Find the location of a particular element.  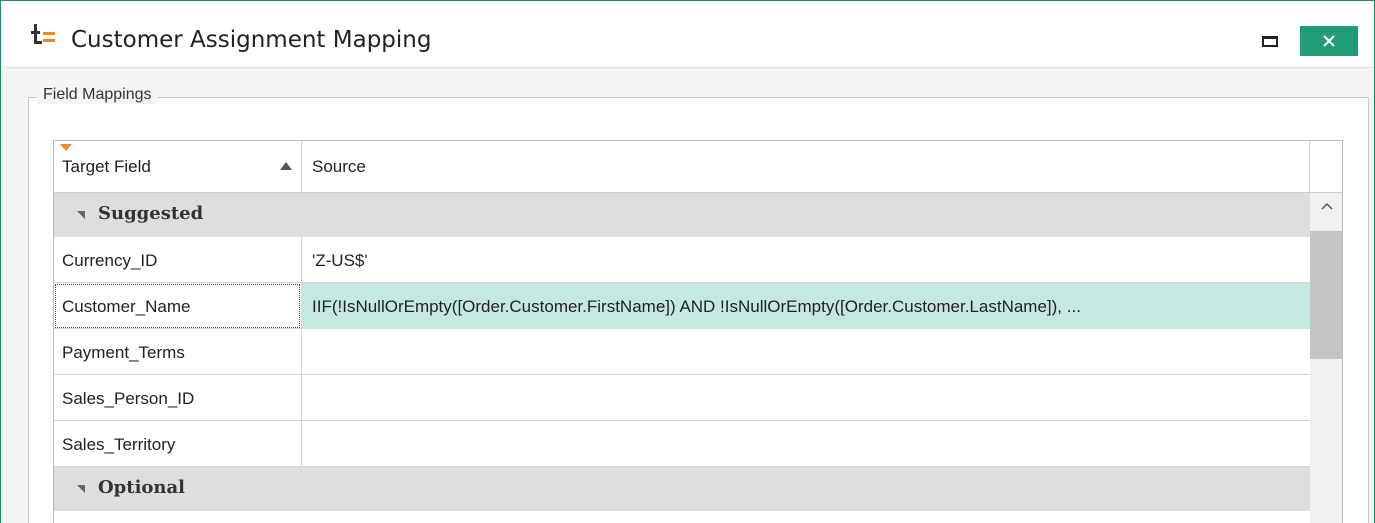

close-button is located at coordinates (1329, 41).